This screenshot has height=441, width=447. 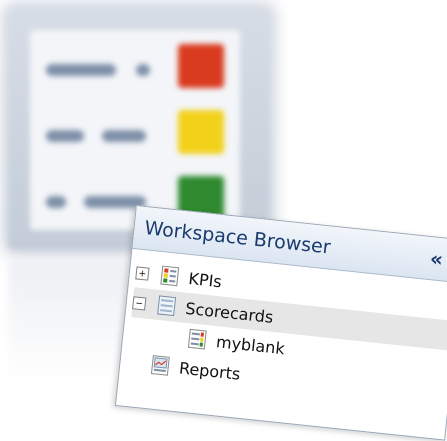 I want to click on tree-item-label: KPIs, so click(x=205, y=279).